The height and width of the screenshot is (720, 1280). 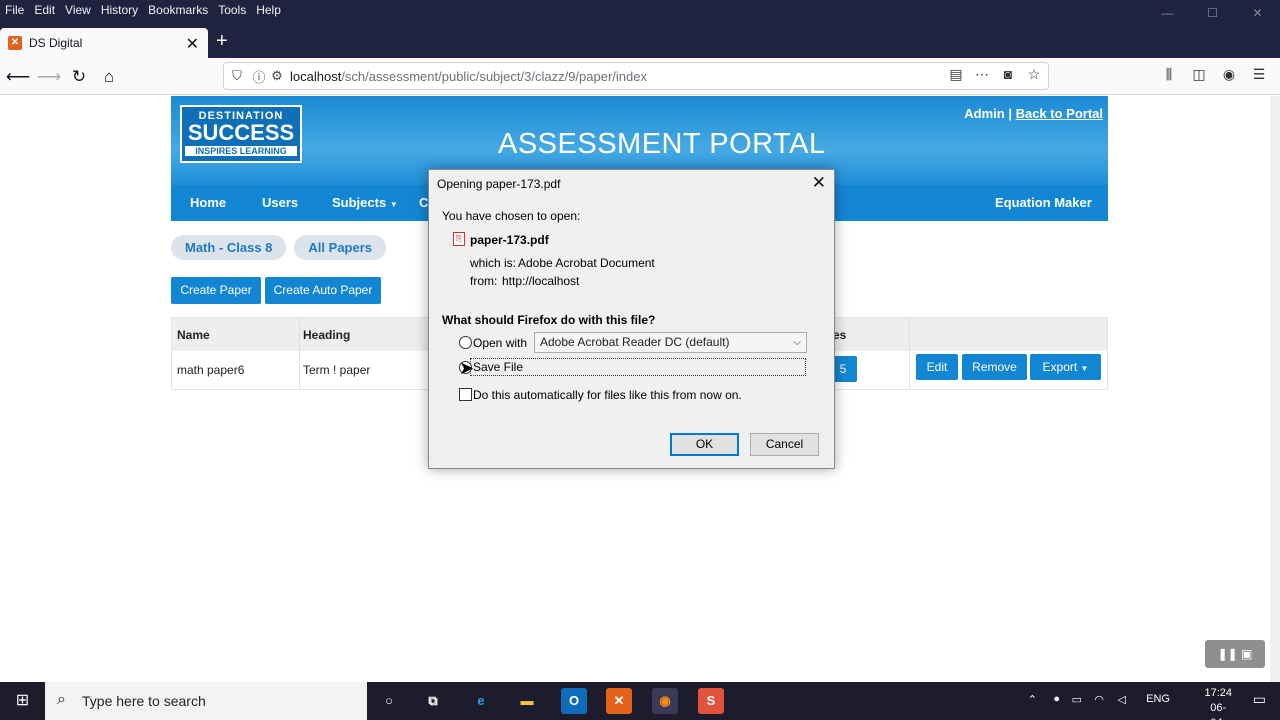 What do you see at coordinates (1199, 74) in the screenshot?
I see `sidebar-icon: ◫` at bounding box center [1199, 74].